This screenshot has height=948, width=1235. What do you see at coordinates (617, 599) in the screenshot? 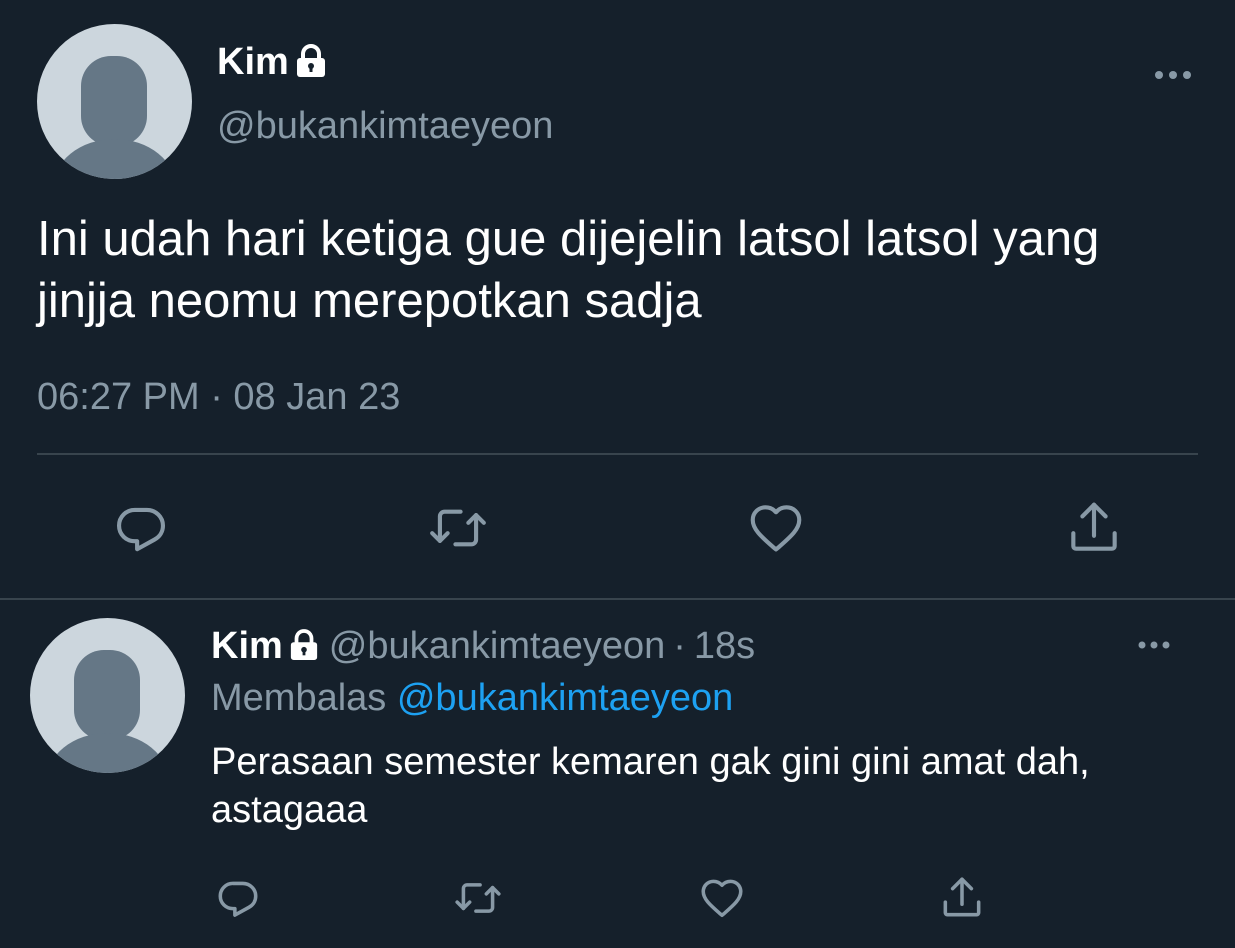
I see `thread-divider` at bounding box center [617, 599].